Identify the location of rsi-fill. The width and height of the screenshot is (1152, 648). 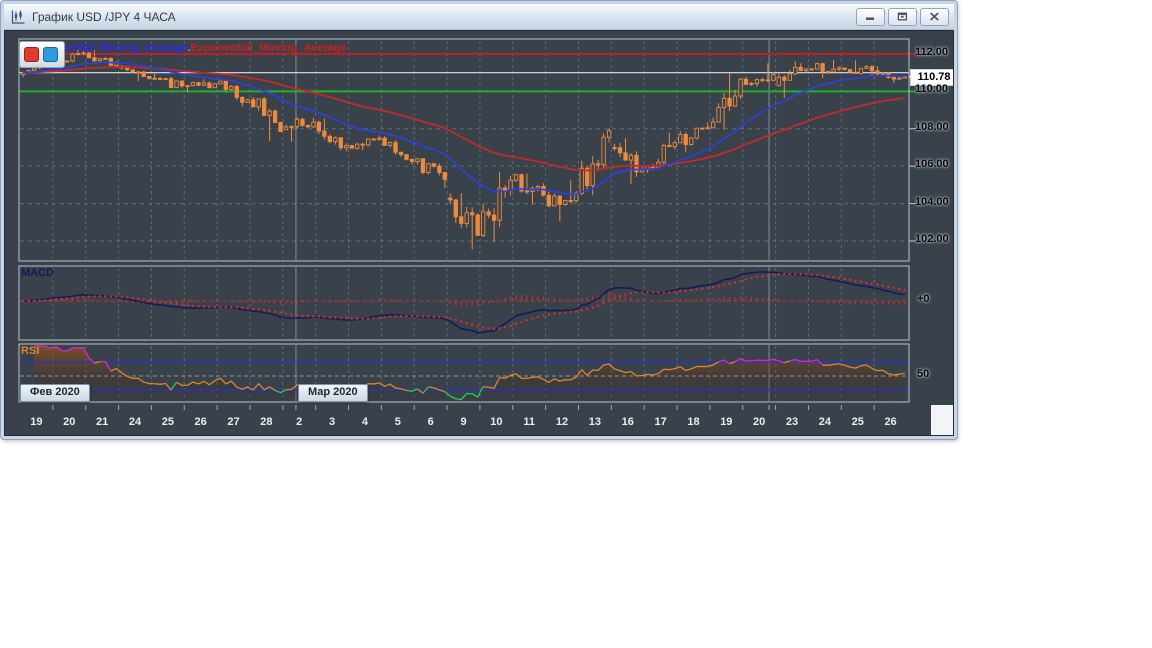
(469, 373).